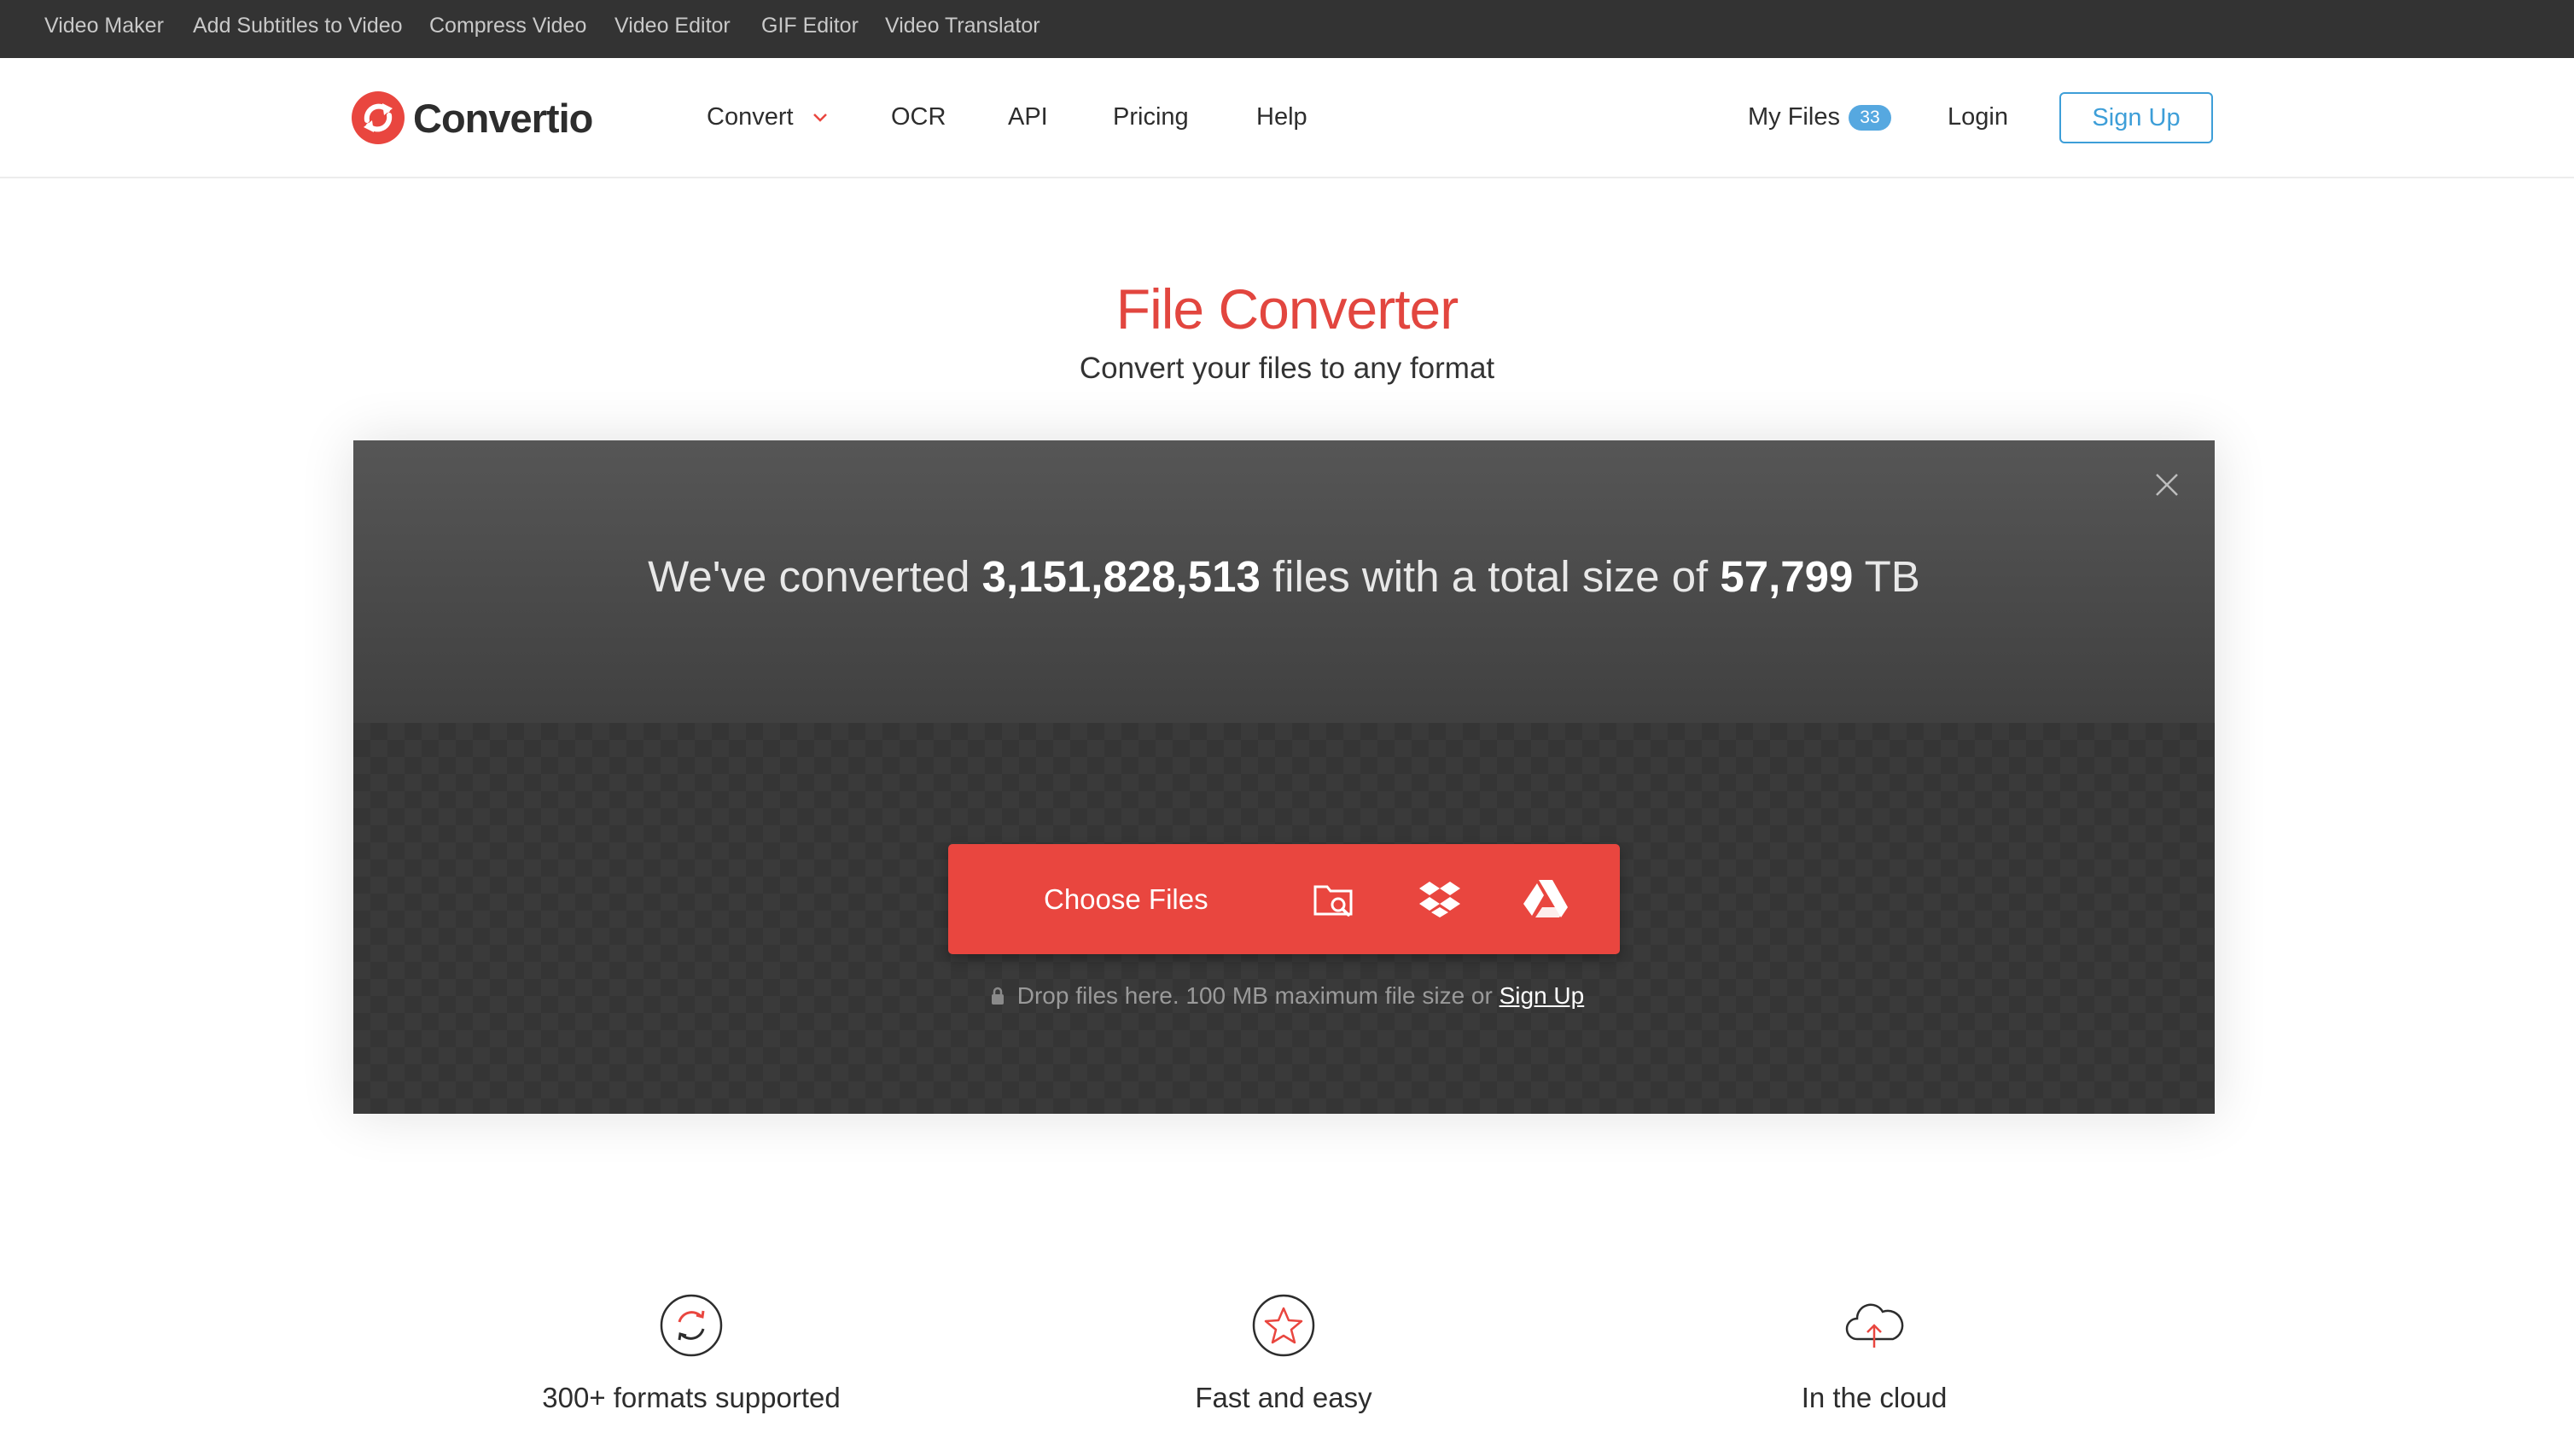 Image resolution: width=2574 pixels, height=1456 pixels. What do you see at coordinates (1794, 117) in the screenshot?
I see `my-files-label: My Files` at bounding box center [1794, 117].